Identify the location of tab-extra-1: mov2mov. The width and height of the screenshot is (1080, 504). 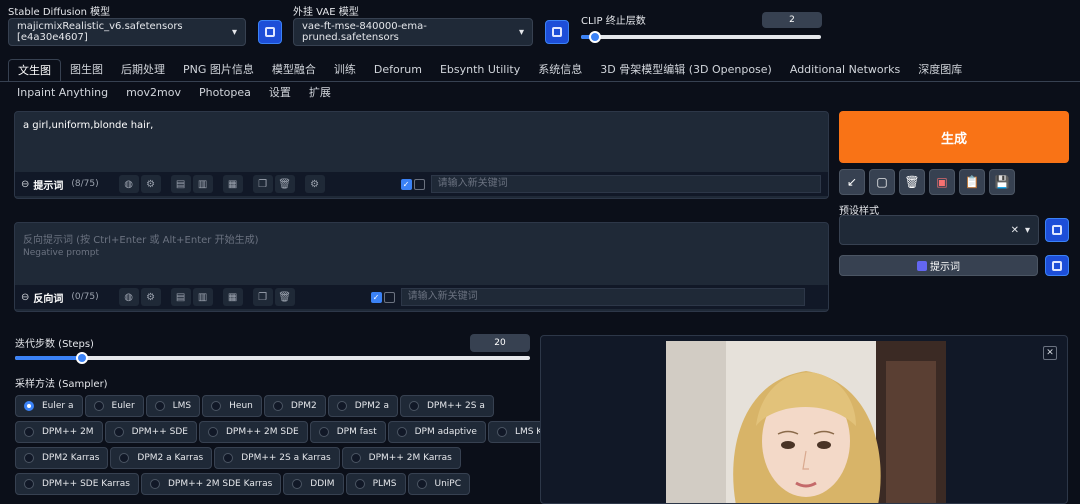
(153, 93).